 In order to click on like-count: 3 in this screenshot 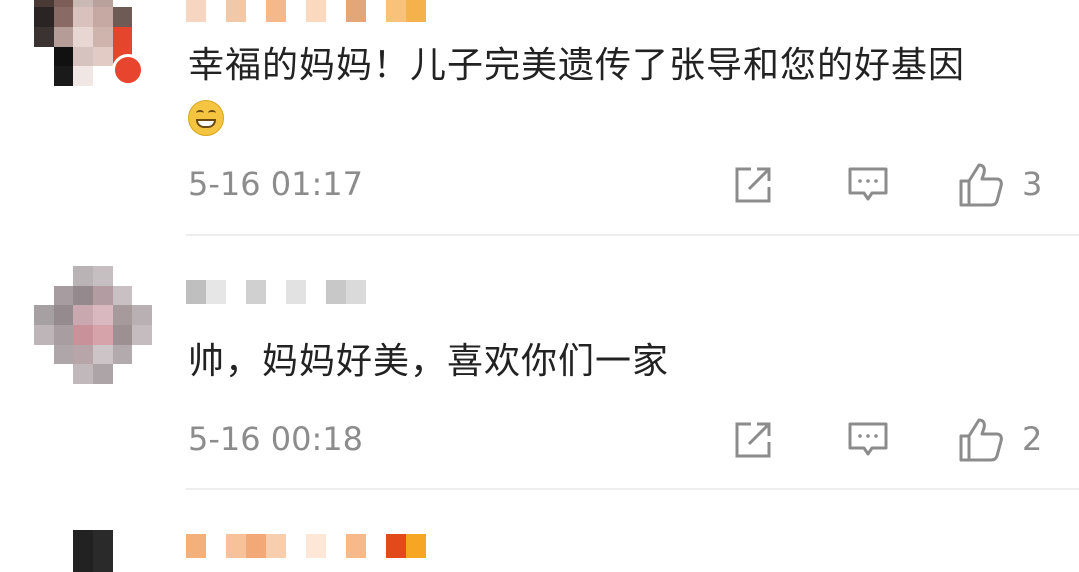, I will do `click(1032, 184)`.